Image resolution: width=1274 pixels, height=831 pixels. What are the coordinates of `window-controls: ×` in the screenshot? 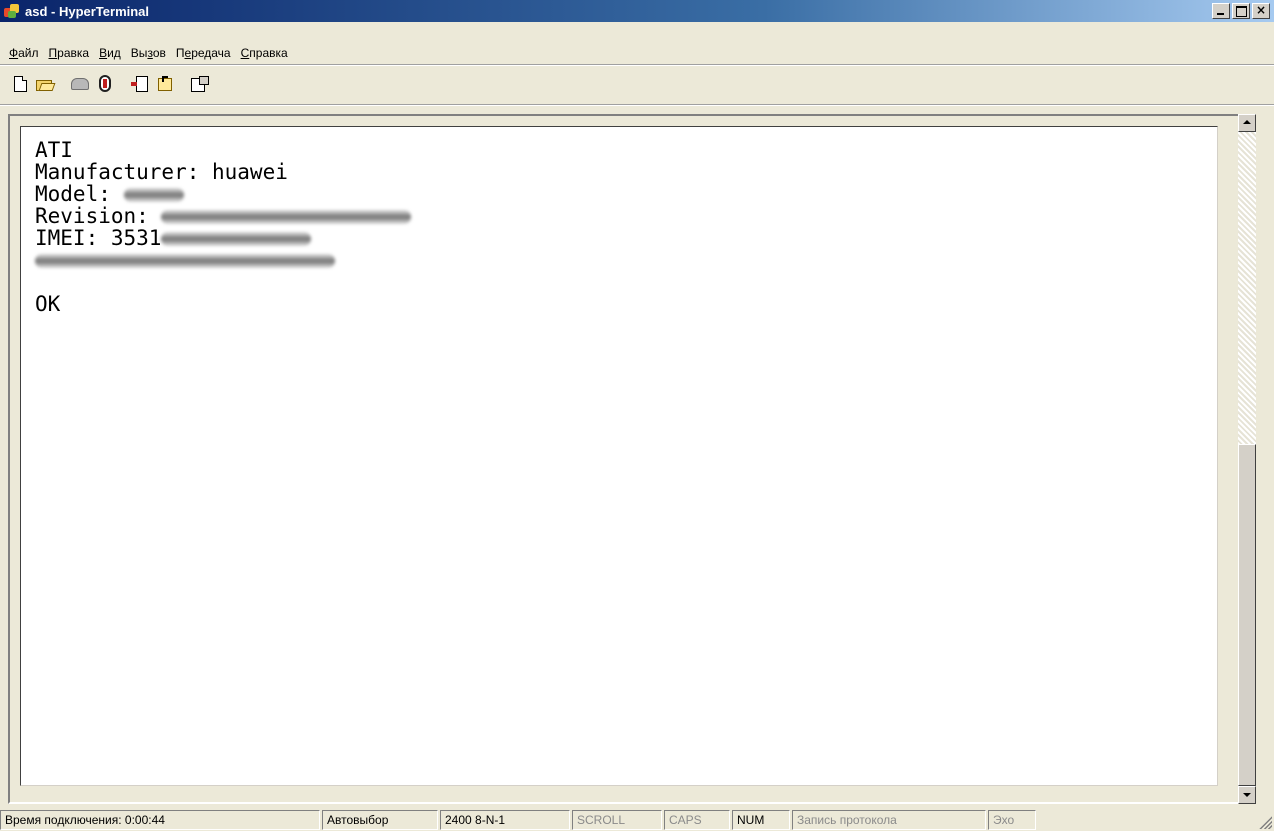 It's located at (1240, 11).